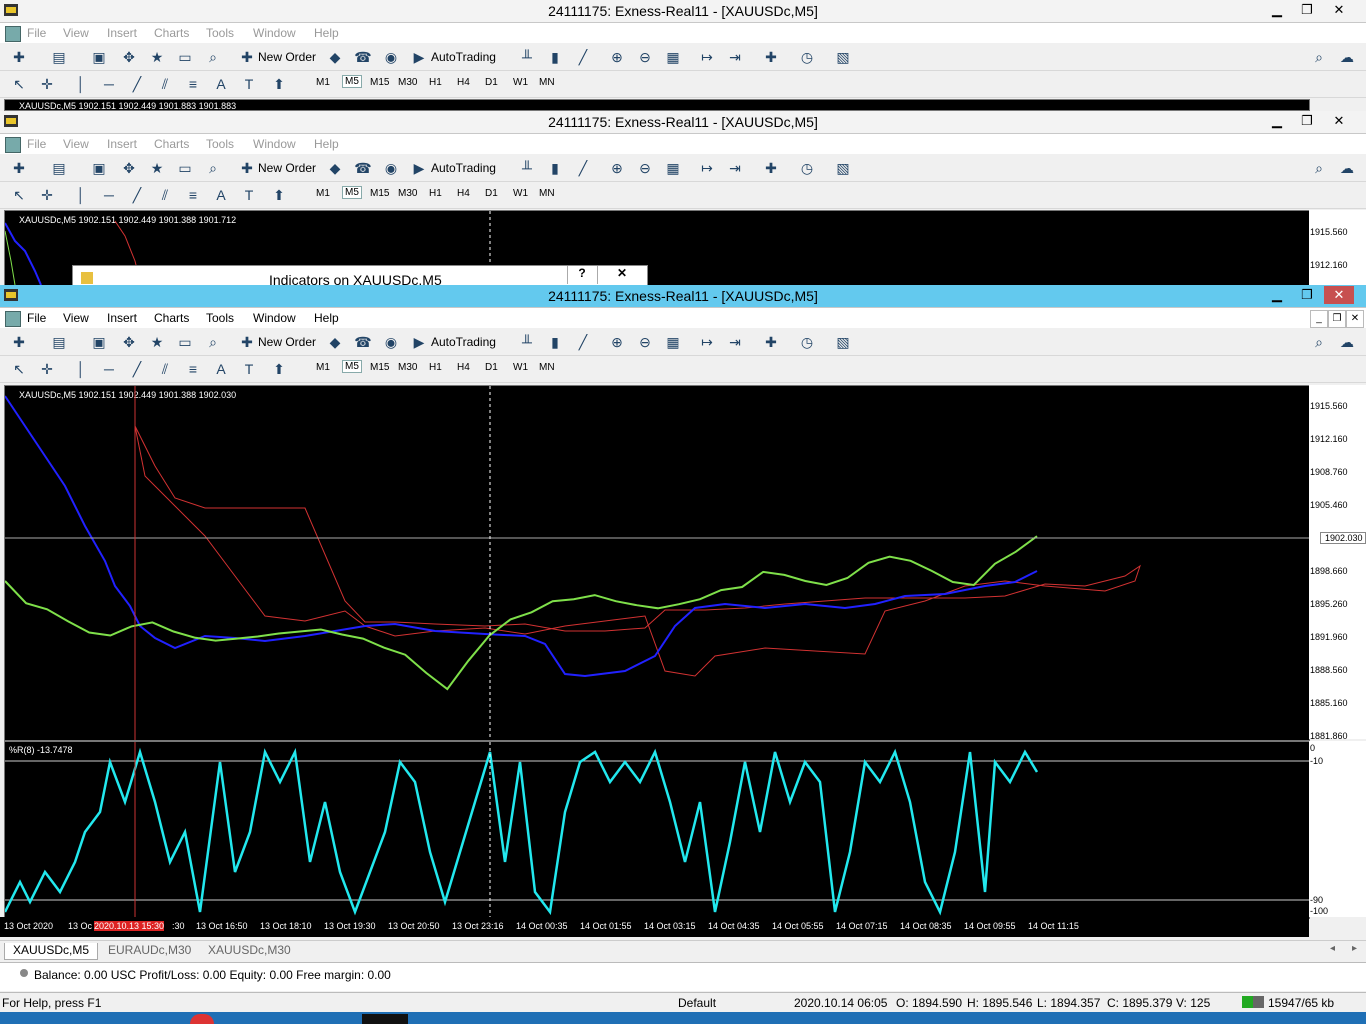 This screenshot has width=1366, height=1024. What do you see at coordinates (1339, 295) in the screenshot?
I see `close-button: ✕` at bounding box center [1339, 295].